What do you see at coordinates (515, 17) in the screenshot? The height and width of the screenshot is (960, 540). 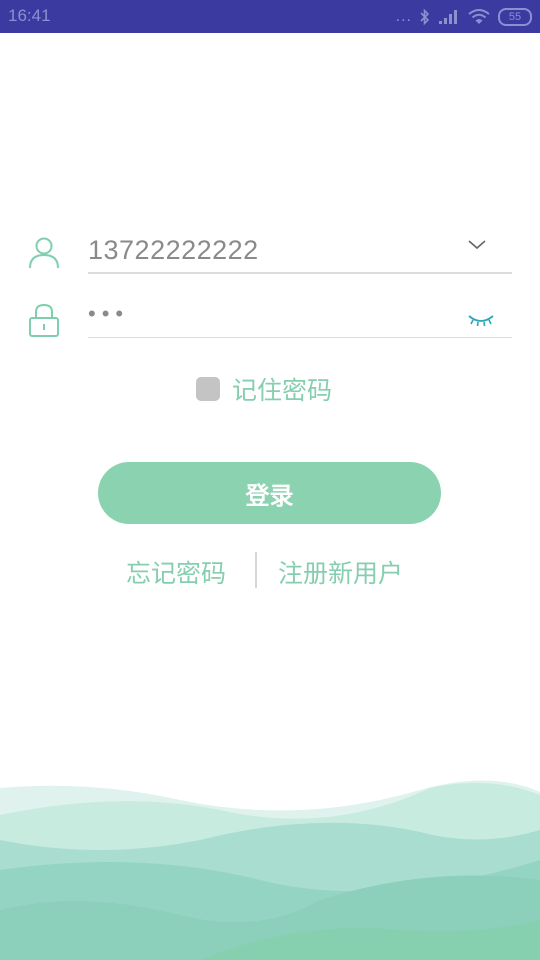 I see `battery-icon: 55` at bounding box center [515, 17].